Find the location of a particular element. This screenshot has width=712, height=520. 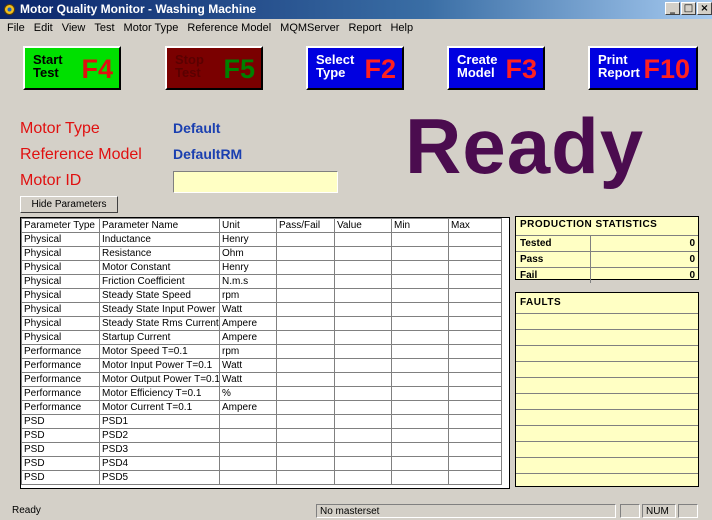

table-row: Physical Startup Current Ampere is located at coordinates (261, 337).